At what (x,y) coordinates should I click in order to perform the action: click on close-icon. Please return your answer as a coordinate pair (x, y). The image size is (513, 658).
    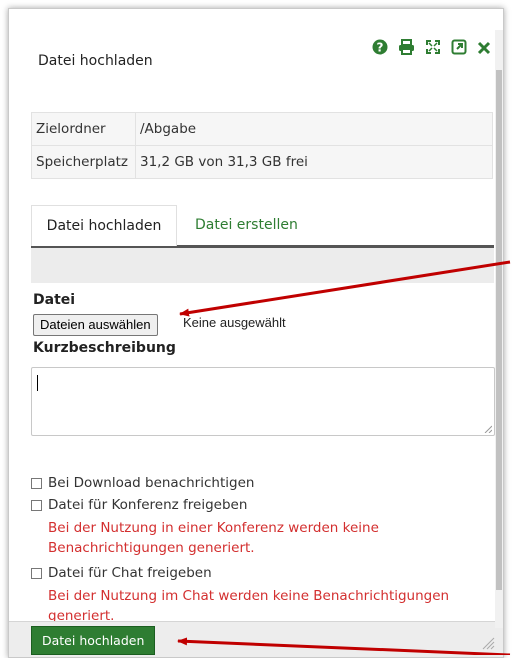
    Looking at the image, I should click on (484, 49).